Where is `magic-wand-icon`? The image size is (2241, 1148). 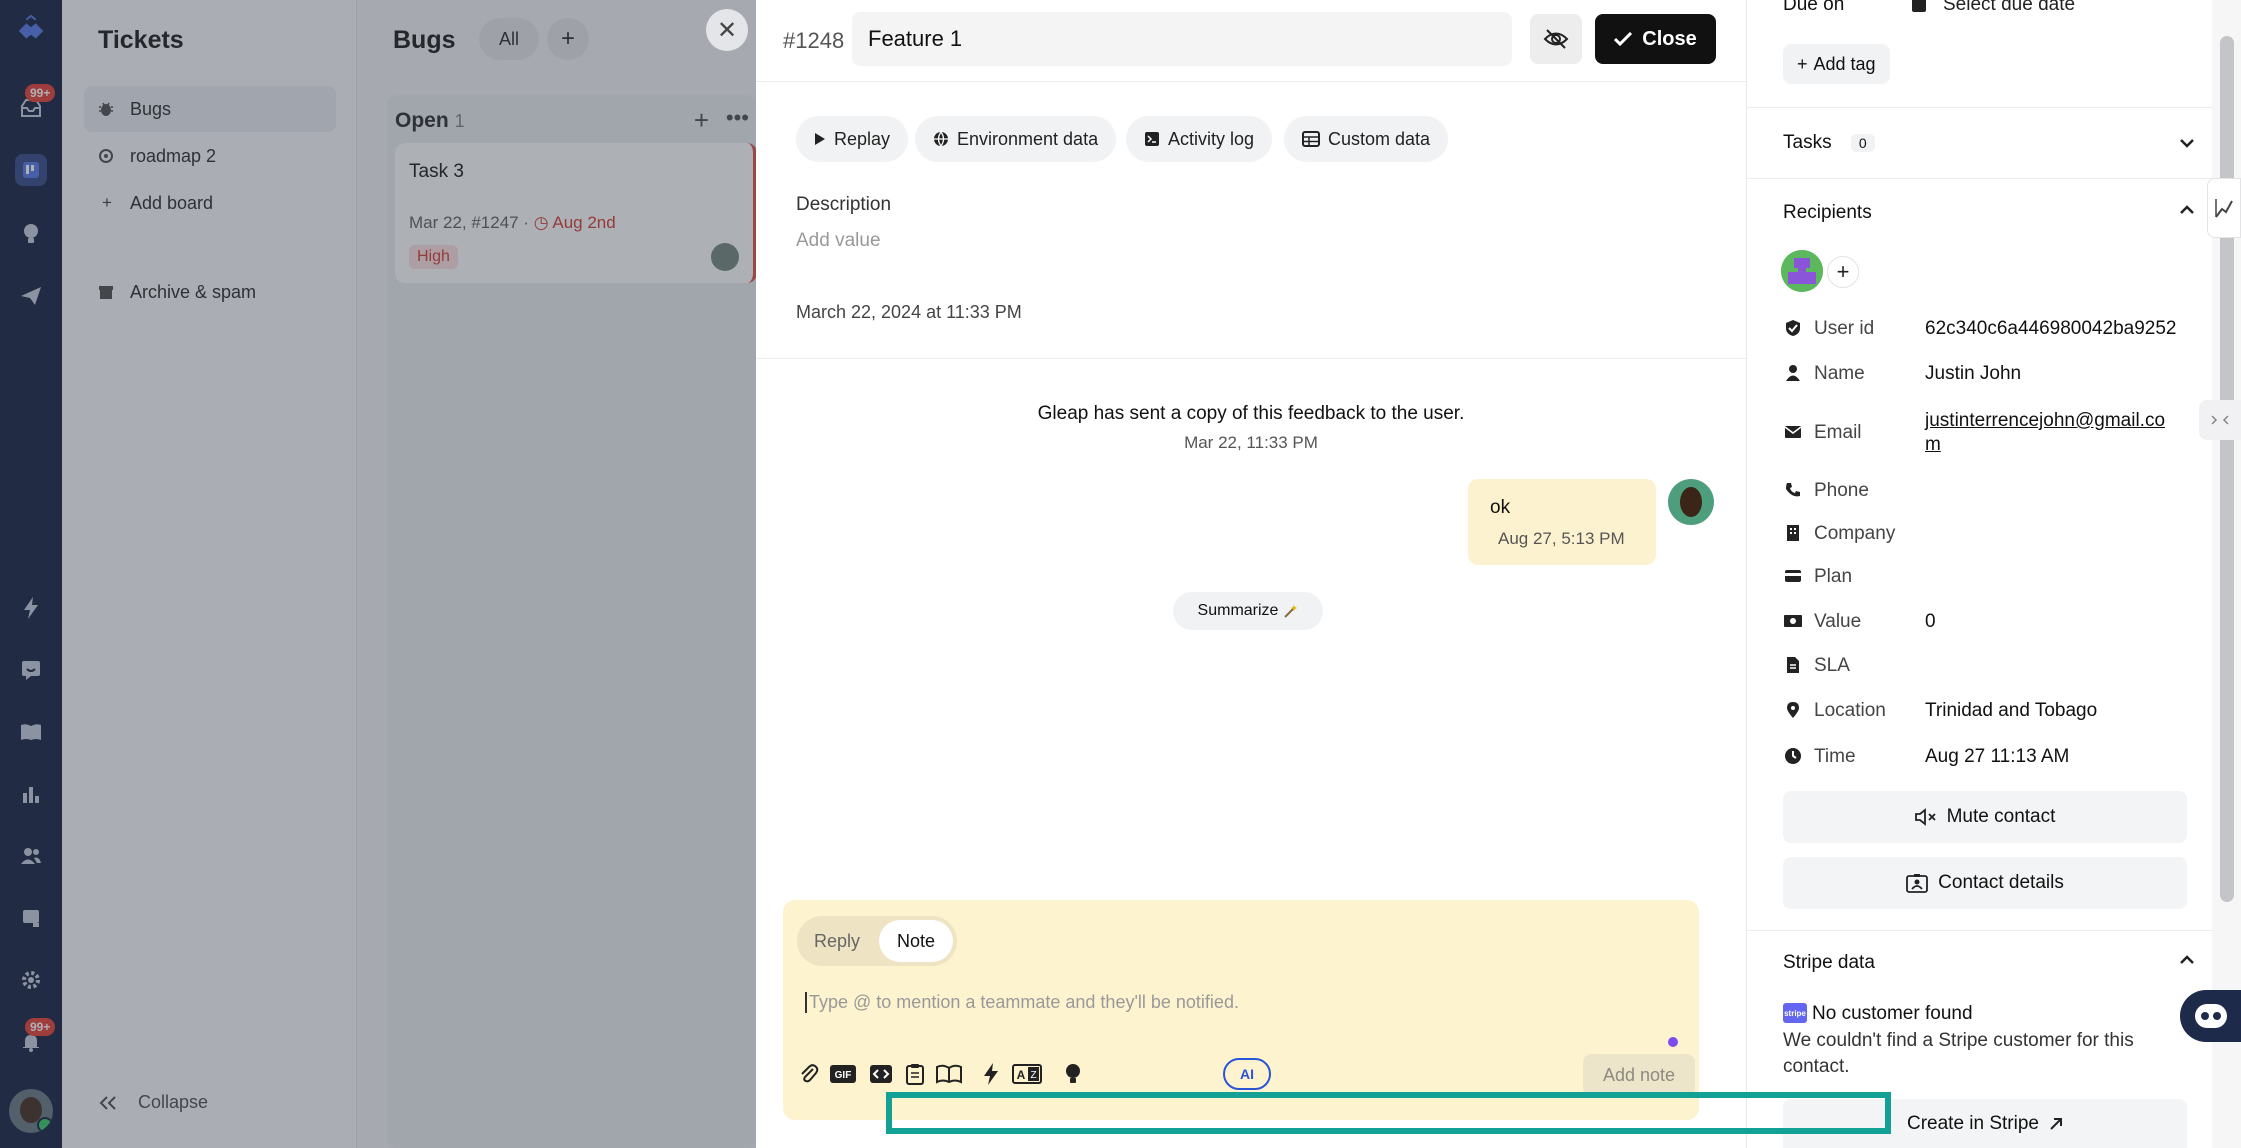
magic-wand-icon is located at coordinates (1291, 611).